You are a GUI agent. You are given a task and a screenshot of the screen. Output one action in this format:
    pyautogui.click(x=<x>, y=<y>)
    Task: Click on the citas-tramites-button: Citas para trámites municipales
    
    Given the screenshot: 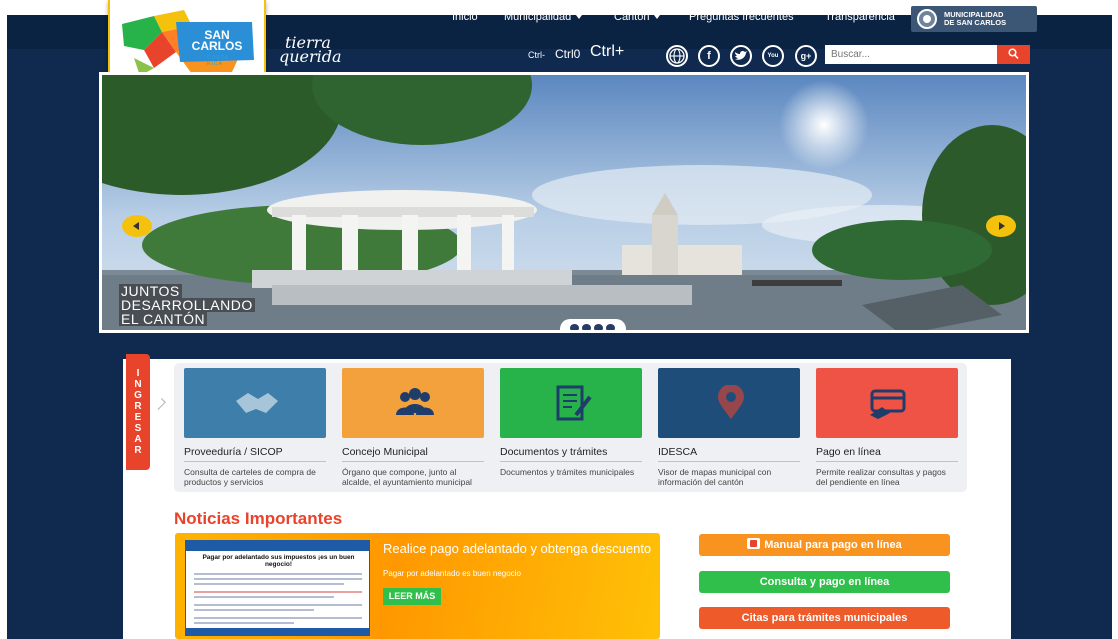 What is the action you would take?
    pyautogui.click(x=824, y=618)
    